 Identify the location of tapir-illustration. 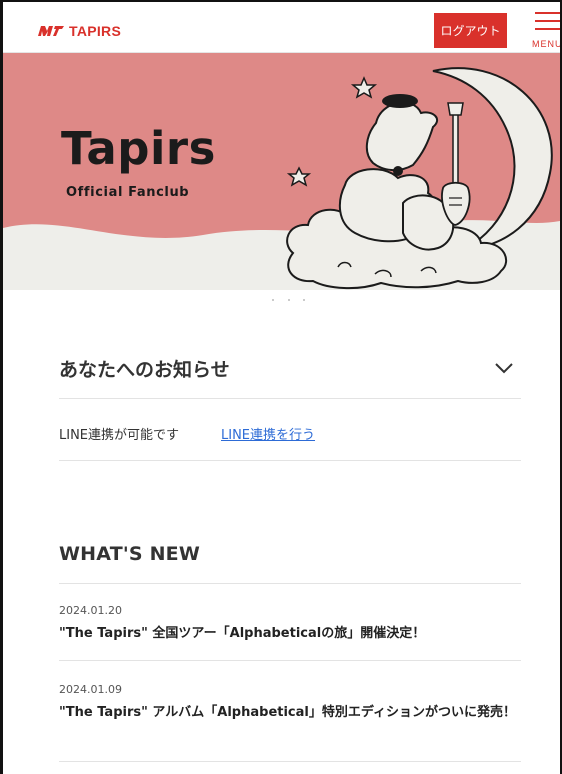
(419, 178).